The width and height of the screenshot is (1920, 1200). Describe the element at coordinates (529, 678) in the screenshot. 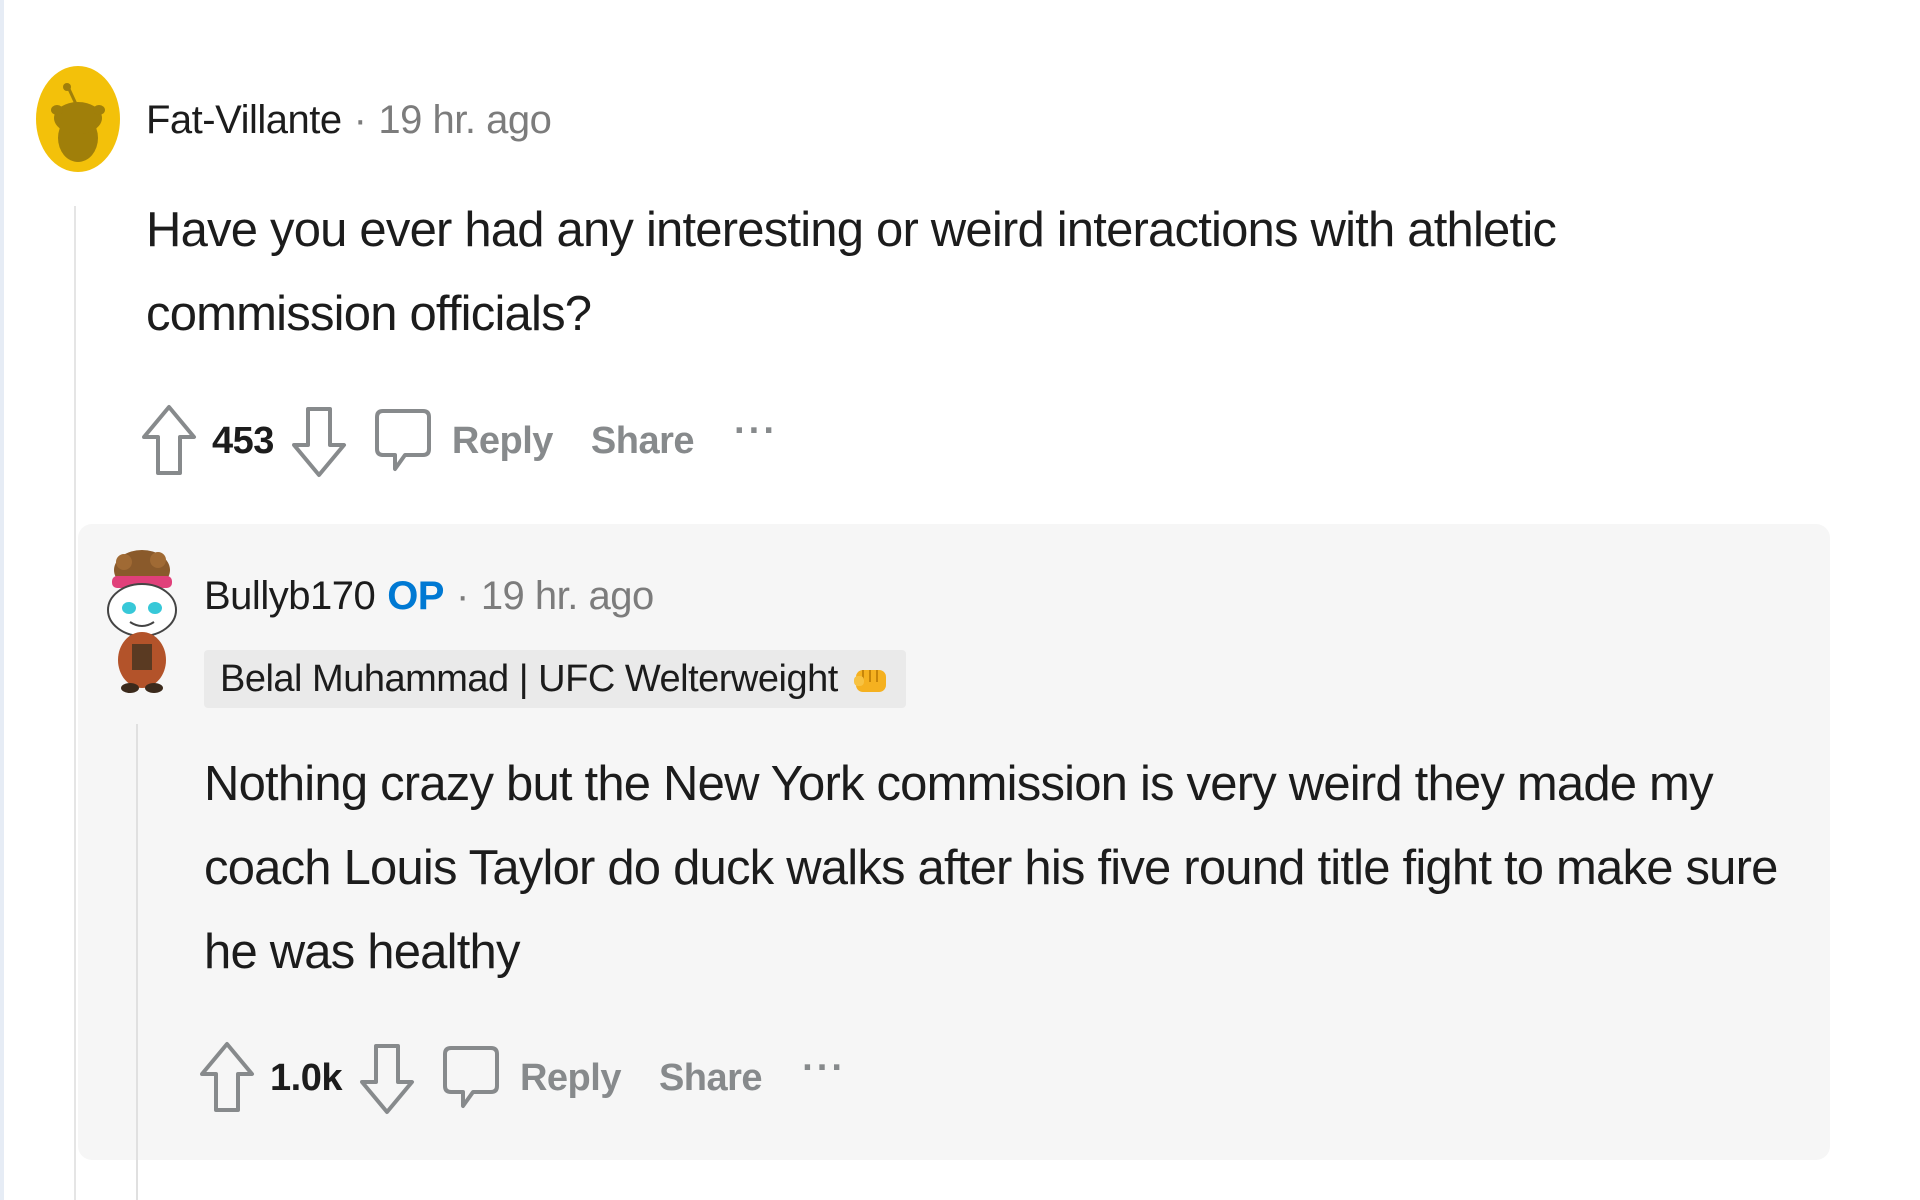

I see `flair-text: Belal Muhammad | UFC Welterweight` at that location.